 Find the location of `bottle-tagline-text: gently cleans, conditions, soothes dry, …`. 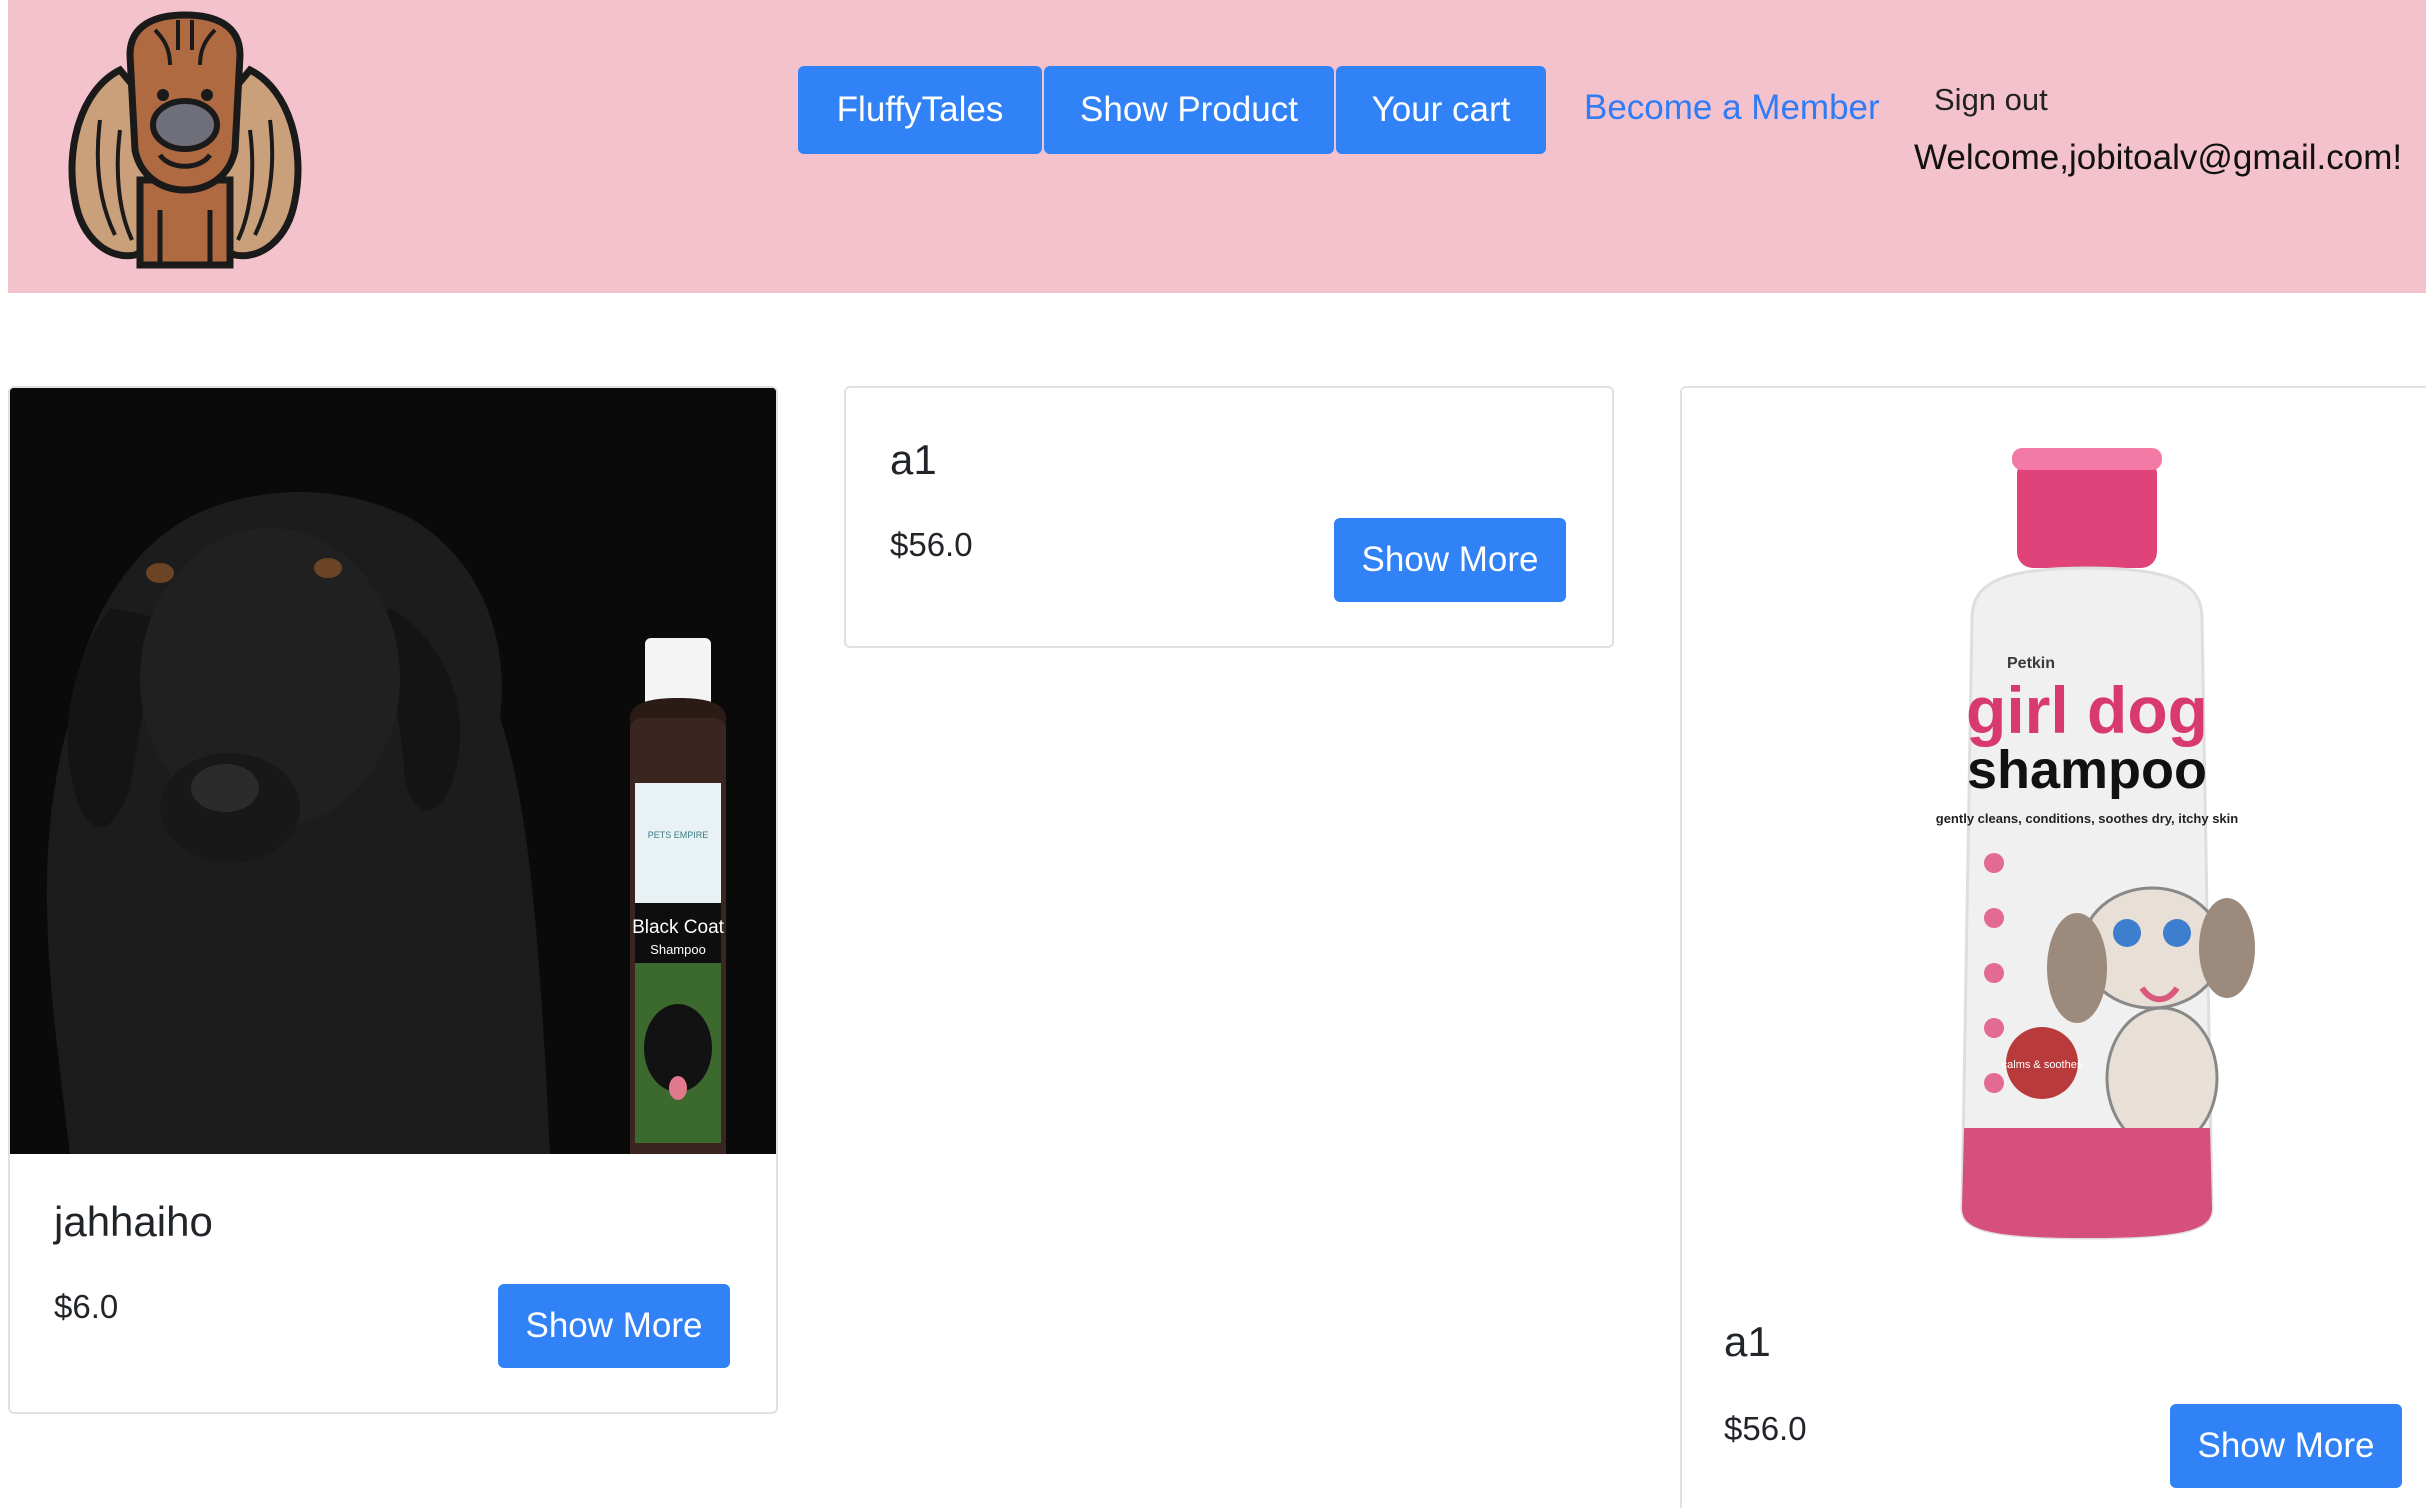

bottle-tagline-text: gently cleans, conditions, soothes dry, … is located at coordinates (2087, 818).